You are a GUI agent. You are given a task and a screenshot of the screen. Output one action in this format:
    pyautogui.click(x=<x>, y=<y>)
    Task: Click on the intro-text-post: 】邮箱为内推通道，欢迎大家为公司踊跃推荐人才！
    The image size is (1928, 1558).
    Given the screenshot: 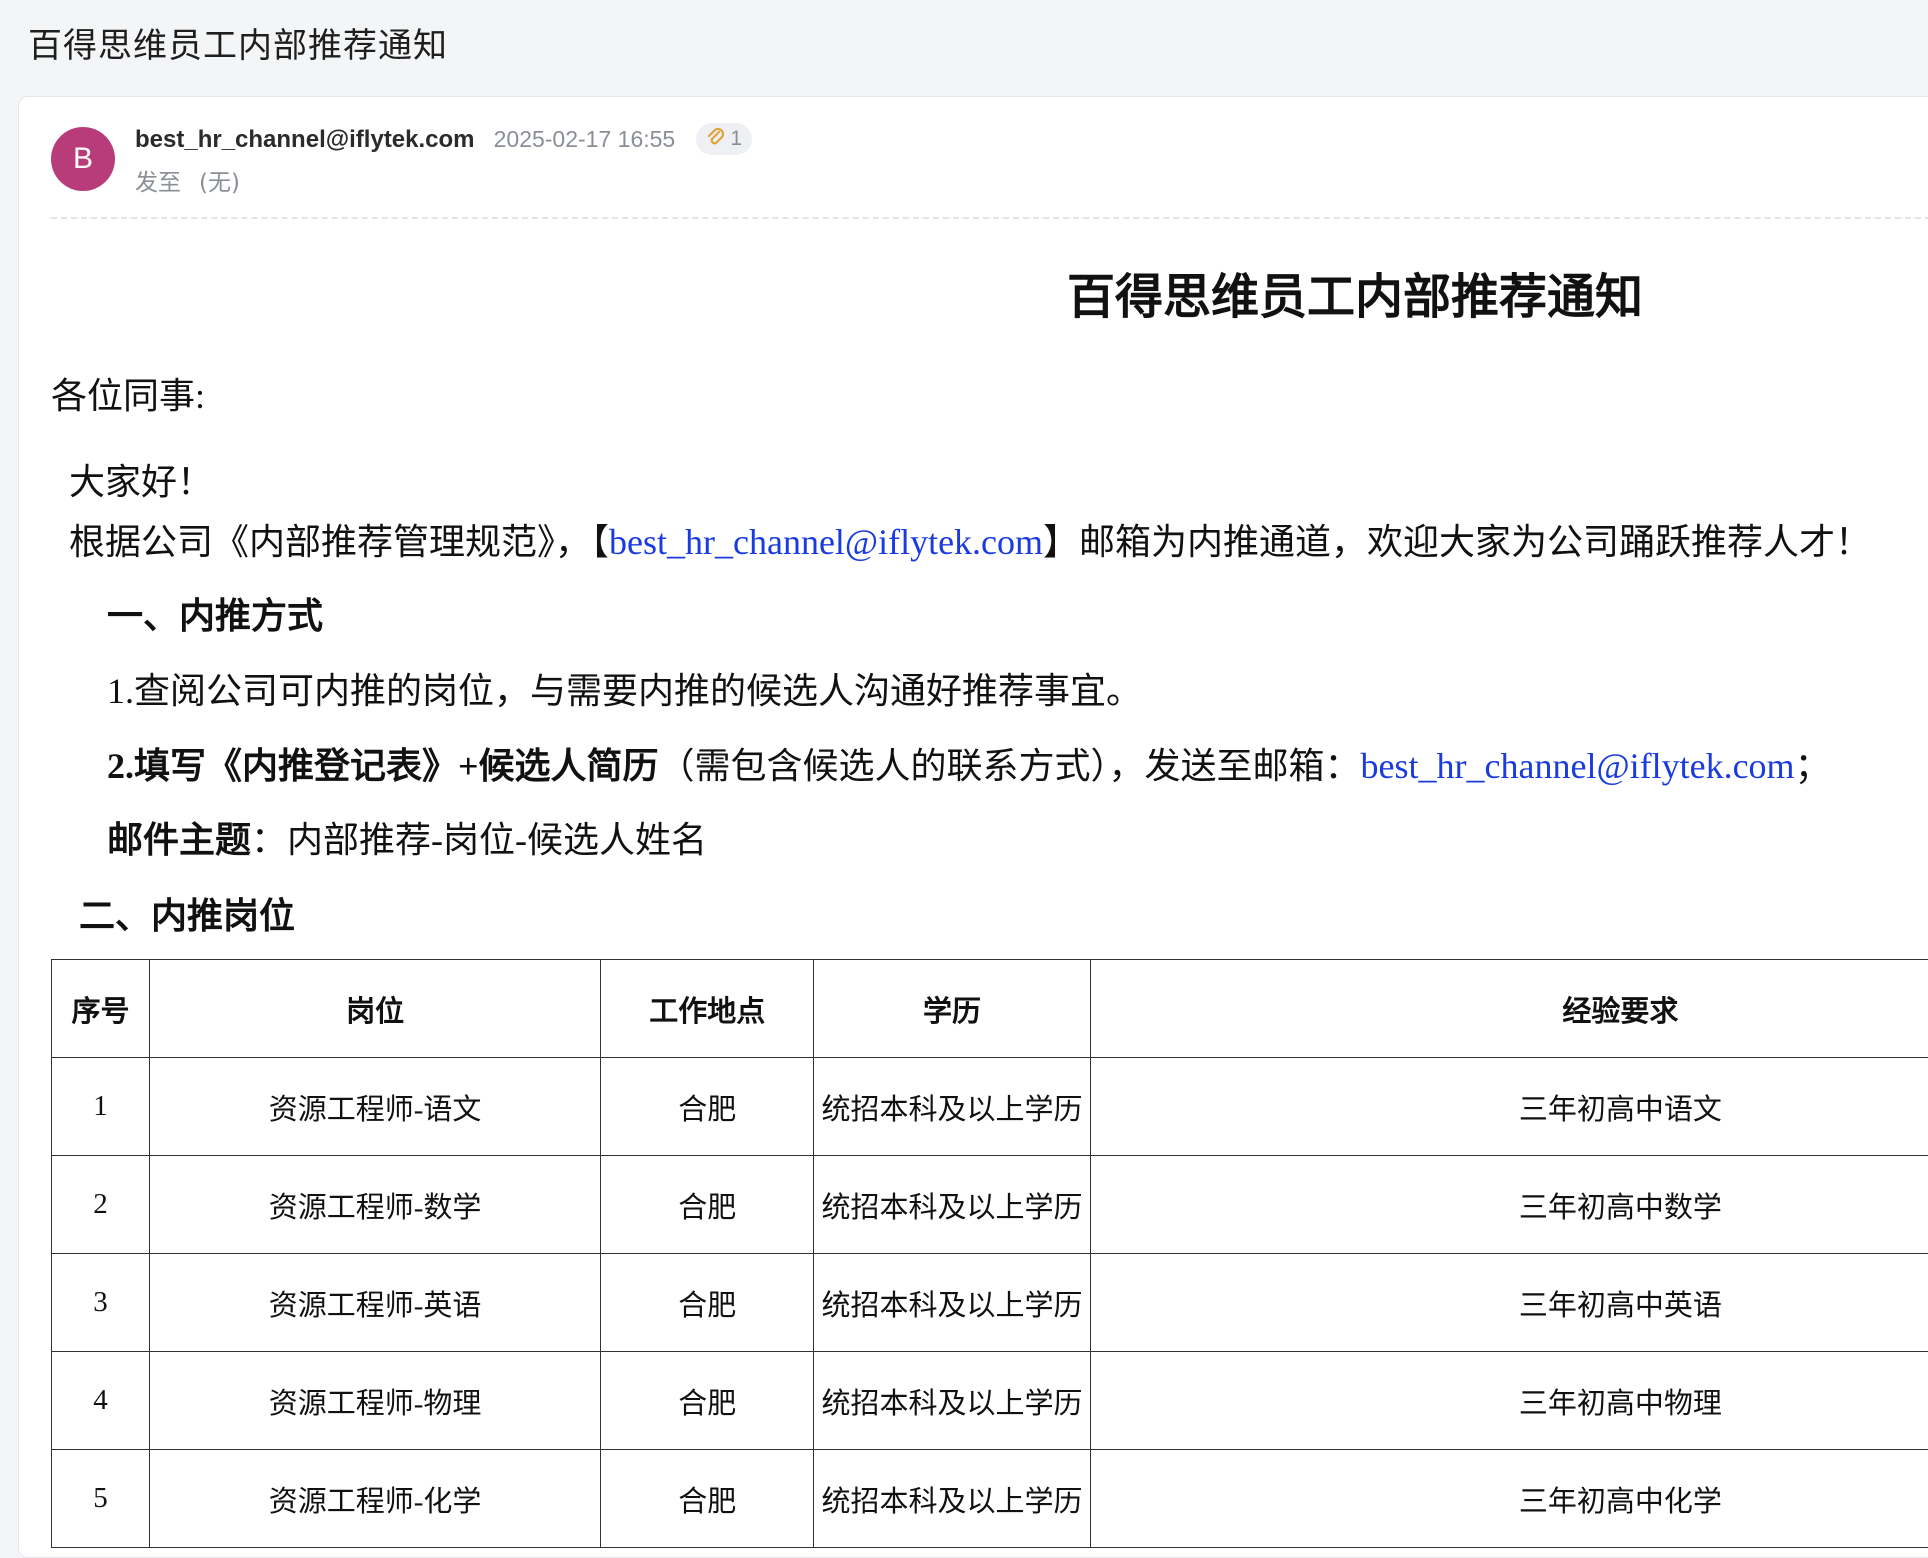 What is the action you would take?
    pyautogui.click(x=1457, y=542)
    